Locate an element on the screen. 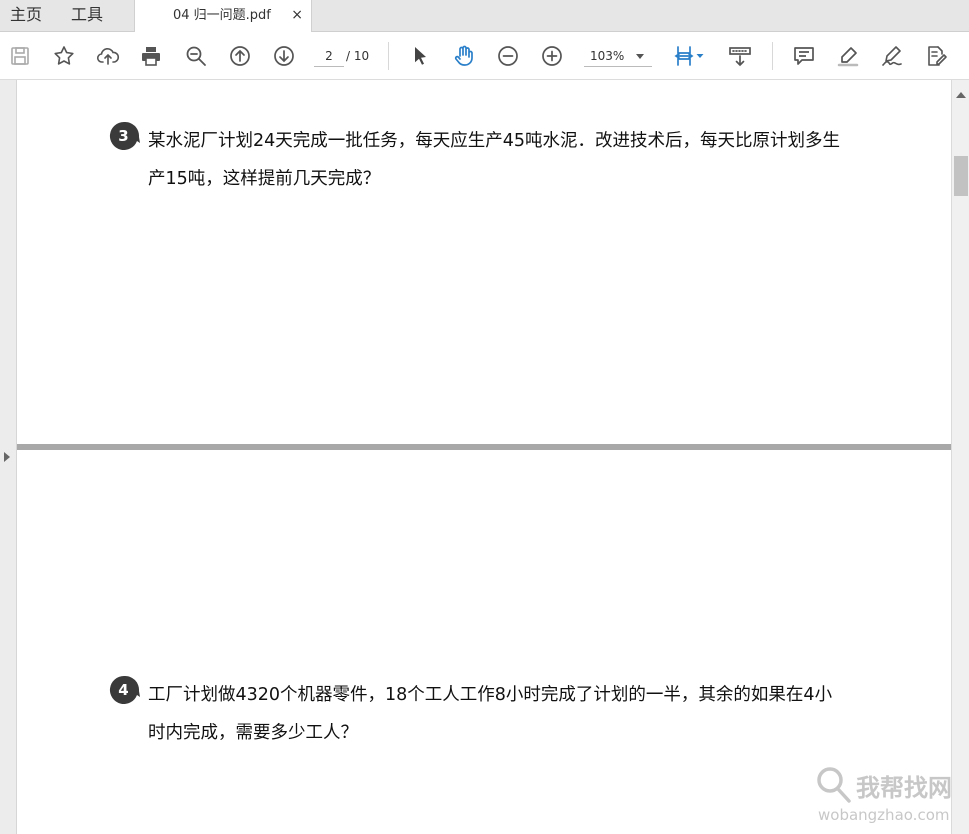 This screenshot has height=834, width=969. close-tab-icon: × is located at coordinates (297, 15).